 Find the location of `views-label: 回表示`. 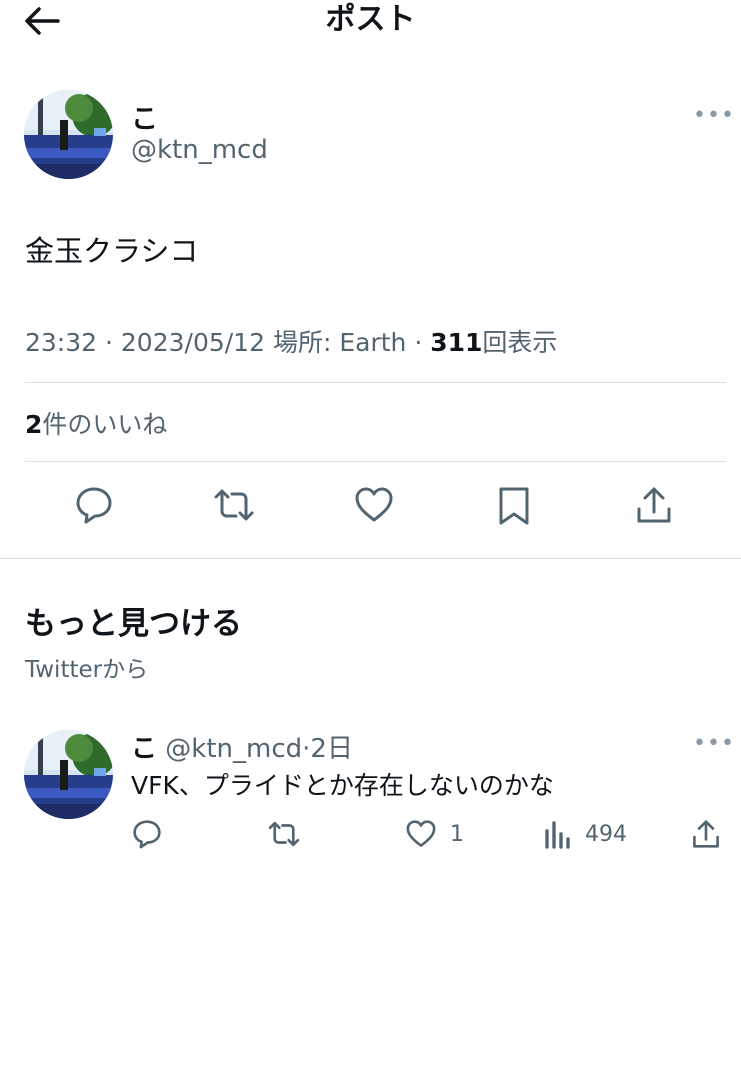

views-label: 回表示 is located at coordinates (520, 342).